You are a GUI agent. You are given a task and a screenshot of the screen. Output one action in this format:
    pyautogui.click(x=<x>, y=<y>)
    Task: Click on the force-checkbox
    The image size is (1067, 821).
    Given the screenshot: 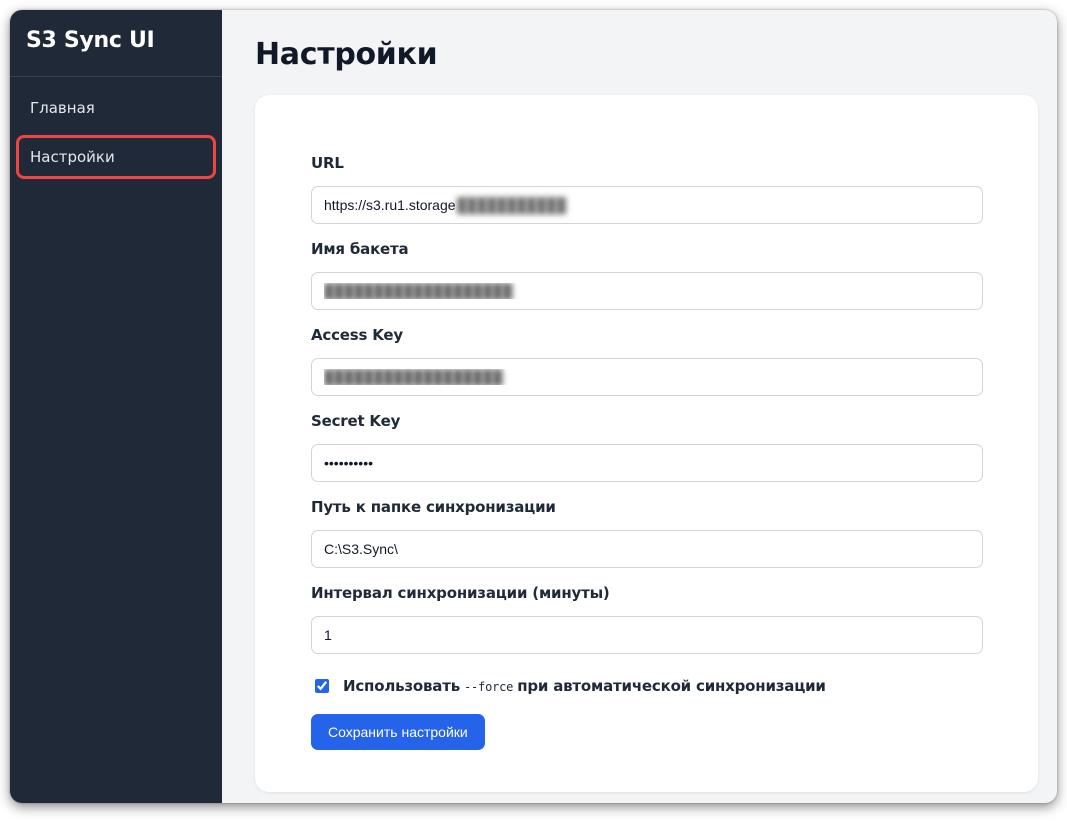 What is the action you would take?
    pyautogui.click(x=322, y=686)
    